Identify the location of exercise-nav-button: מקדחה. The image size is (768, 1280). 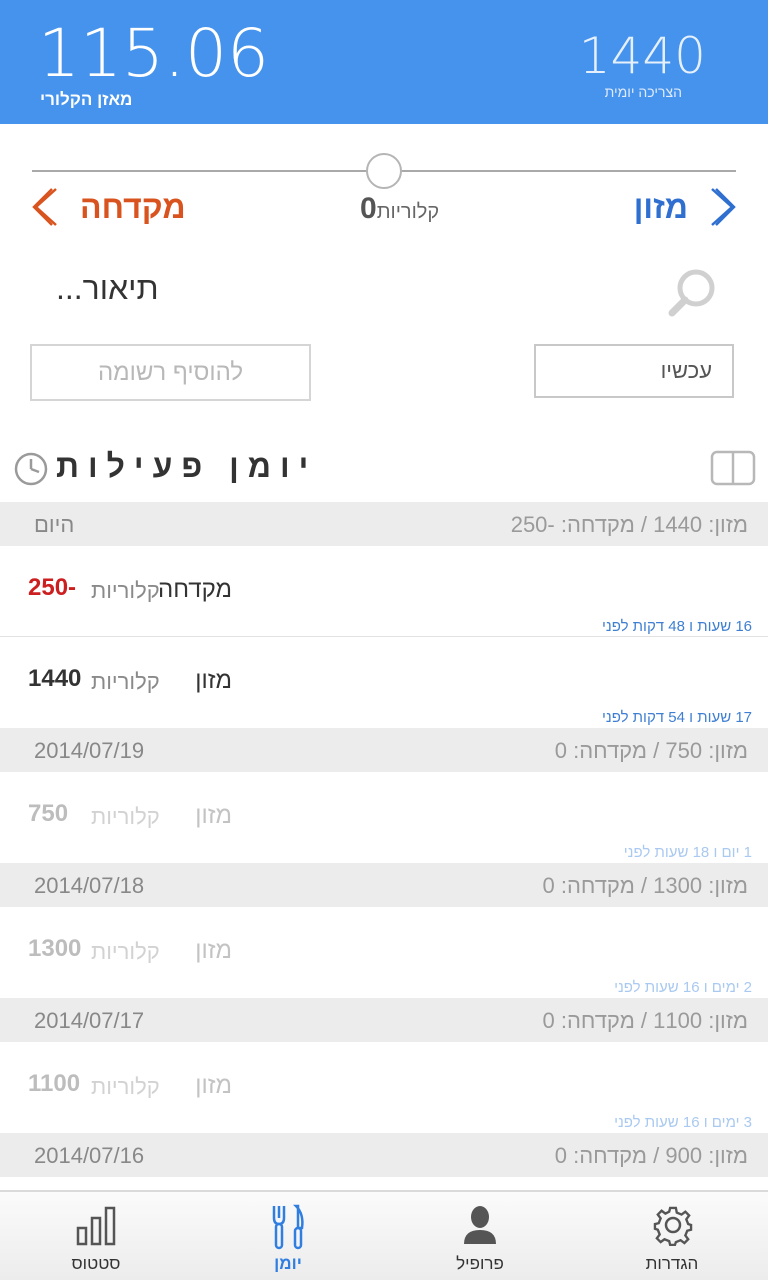
(108, 207).